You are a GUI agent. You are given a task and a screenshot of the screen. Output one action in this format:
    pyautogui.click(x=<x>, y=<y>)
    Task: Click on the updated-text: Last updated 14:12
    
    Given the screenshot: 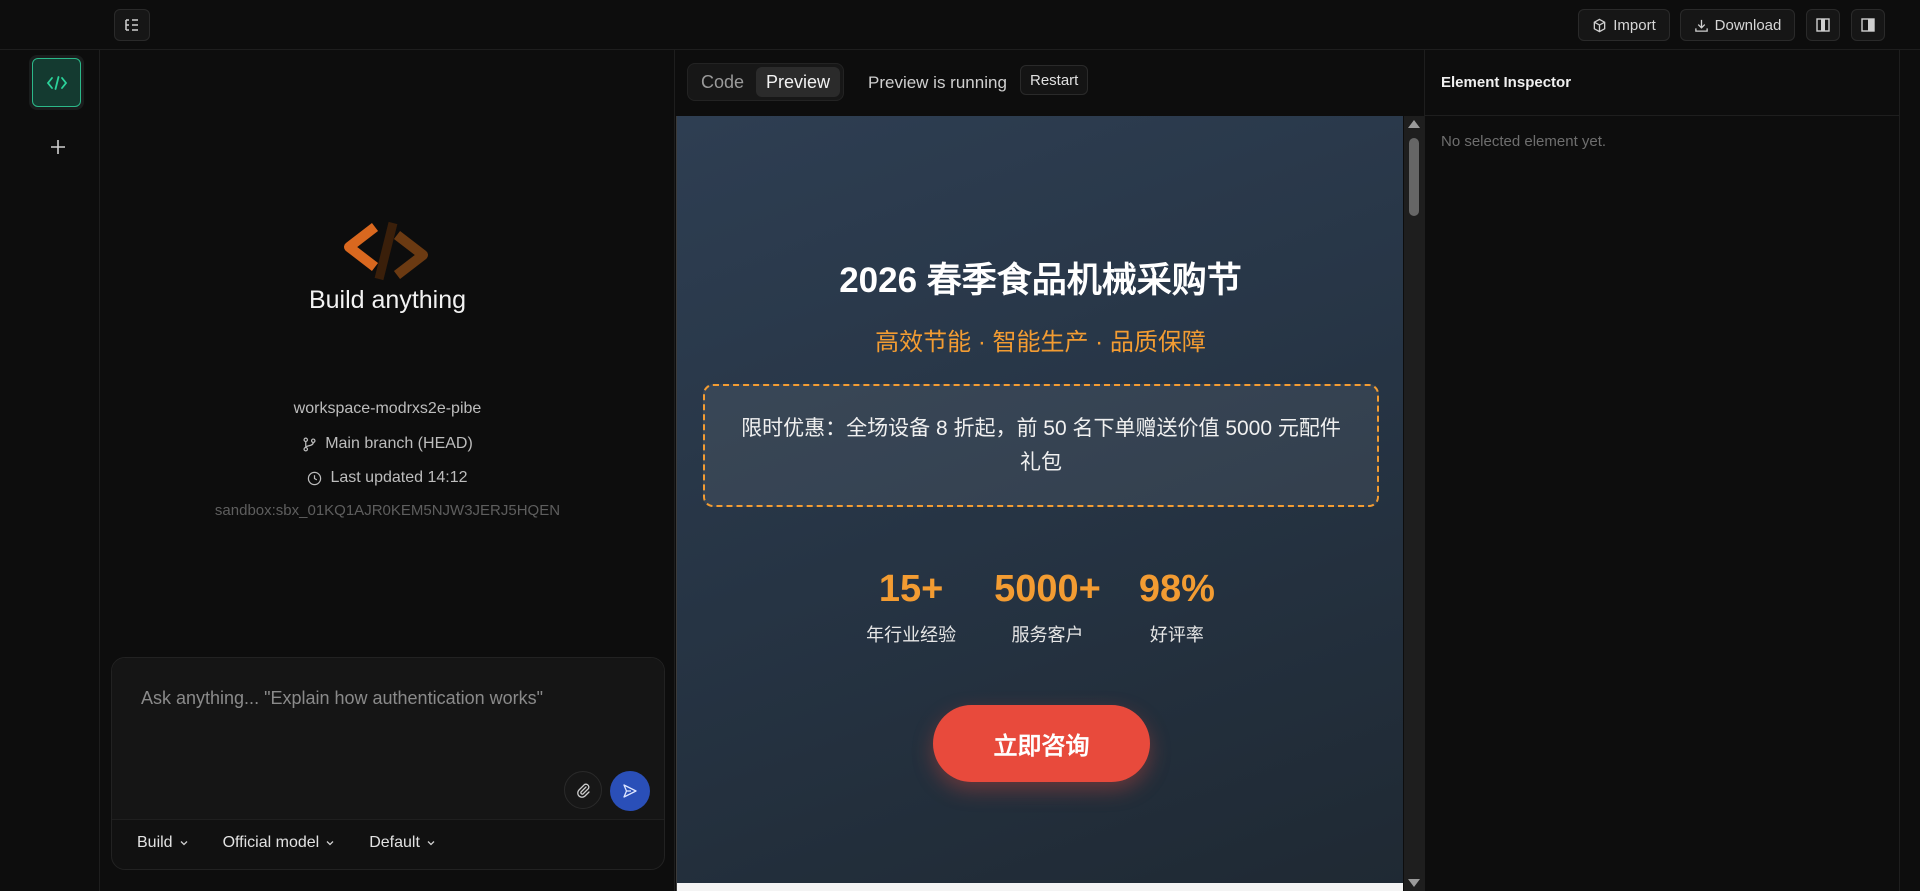 What is the action you would take?
    pyautogui.click(x=399, y=477)
    